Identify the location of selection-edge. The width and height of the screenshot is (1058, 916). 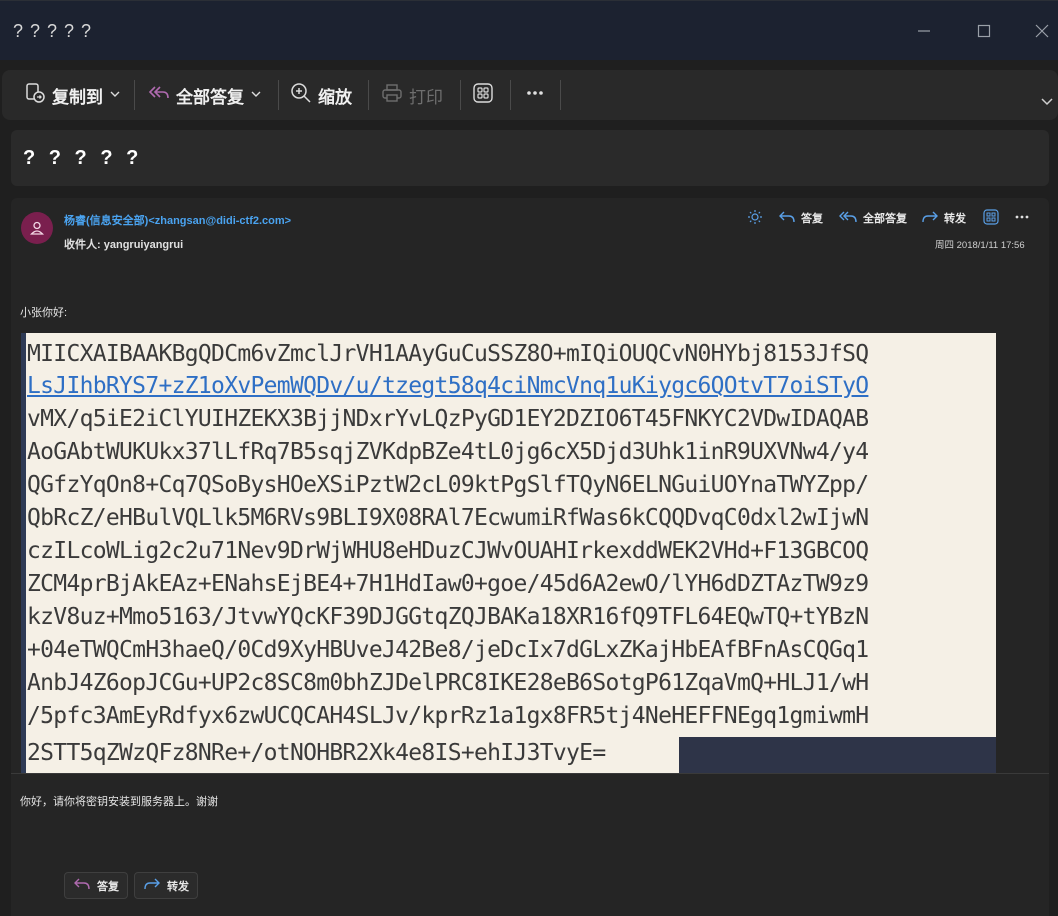
(23, 553).